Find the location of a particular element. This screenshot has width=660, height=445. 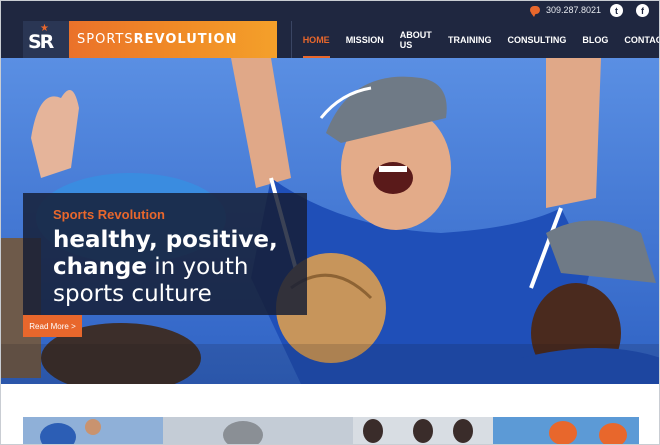

logo-mark: ★ SR is located at coordinates (46, 39).